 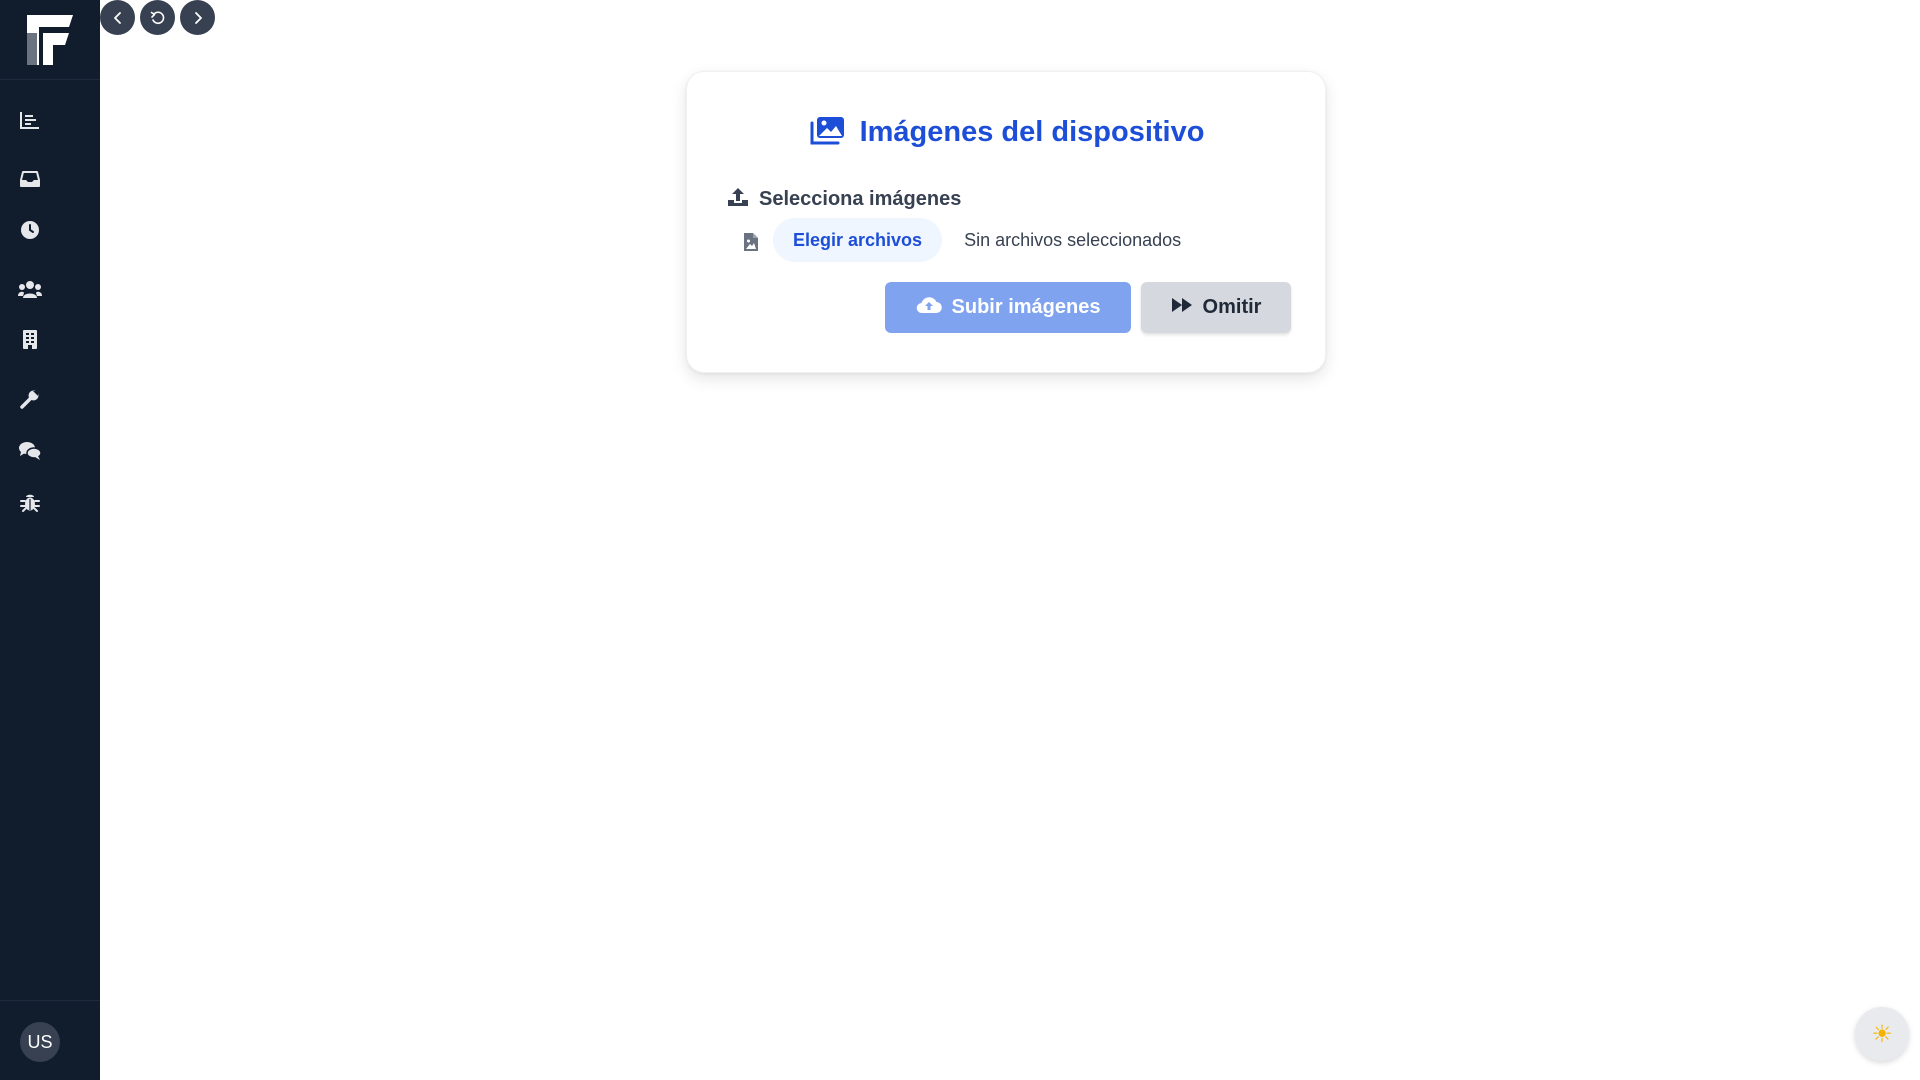 What do you see at coordinates (30, 120) in the screenshot?
I see `chart-bar-icon` at bounding box center [30, 120].